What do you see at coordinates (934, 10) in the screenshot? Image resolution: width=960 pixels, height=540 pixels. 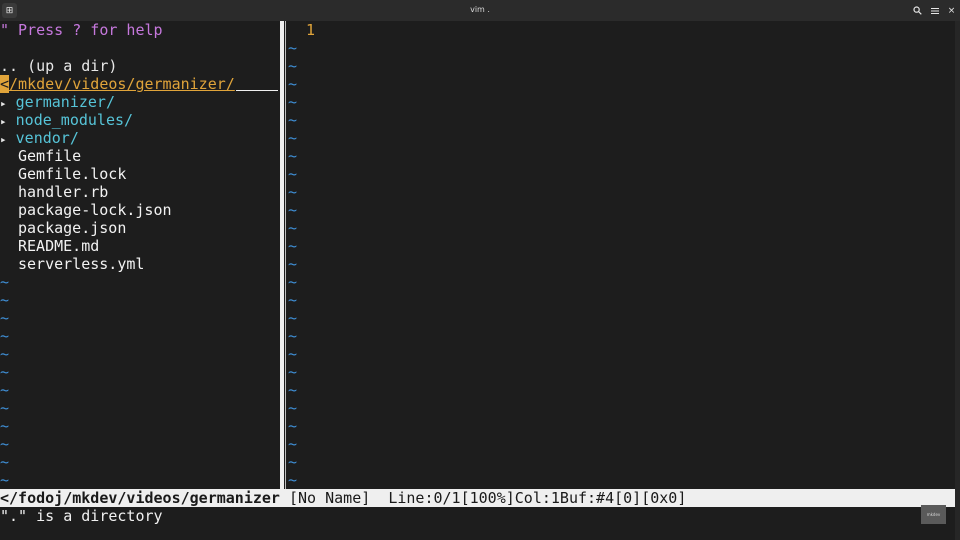 I see `menu-icon` at bounding box center [934, 10].